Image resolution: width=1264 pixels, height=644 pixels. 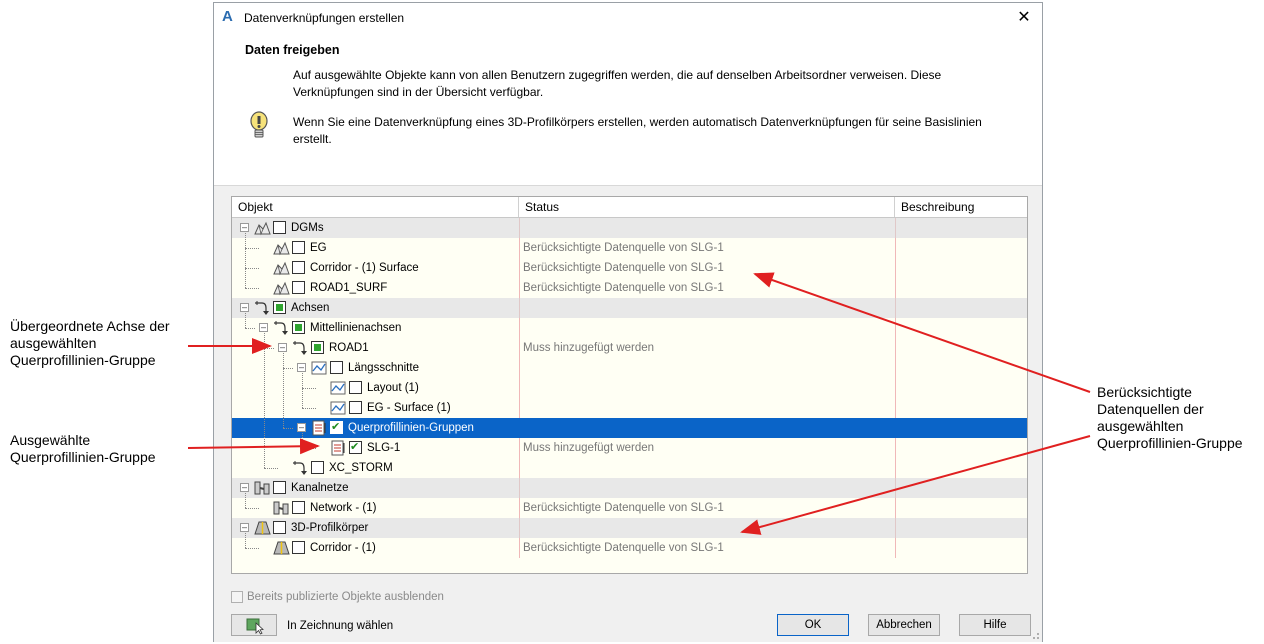 What do you see at coordinates (915, 485) in the screenshot?
I see `arrow-to-lower-sources` at bounding box center [915, 485].